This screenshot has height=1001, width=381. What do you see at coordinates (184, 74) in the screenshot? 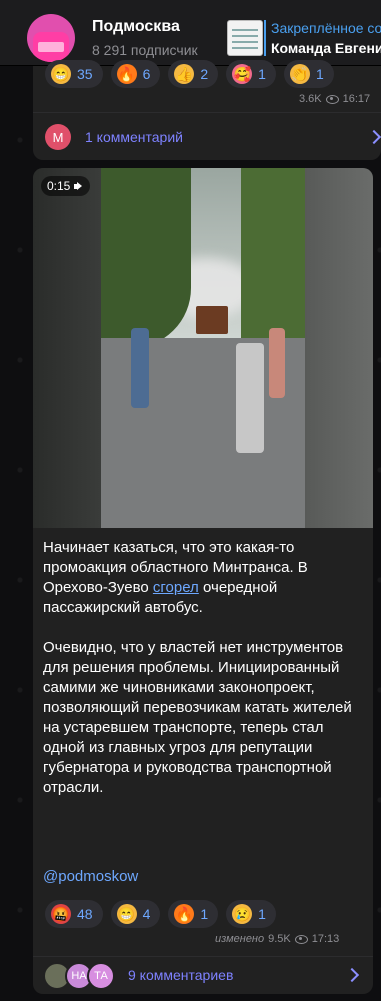
I see `reaction-emoji-icon: 👍` at bounding box center [184, 74].